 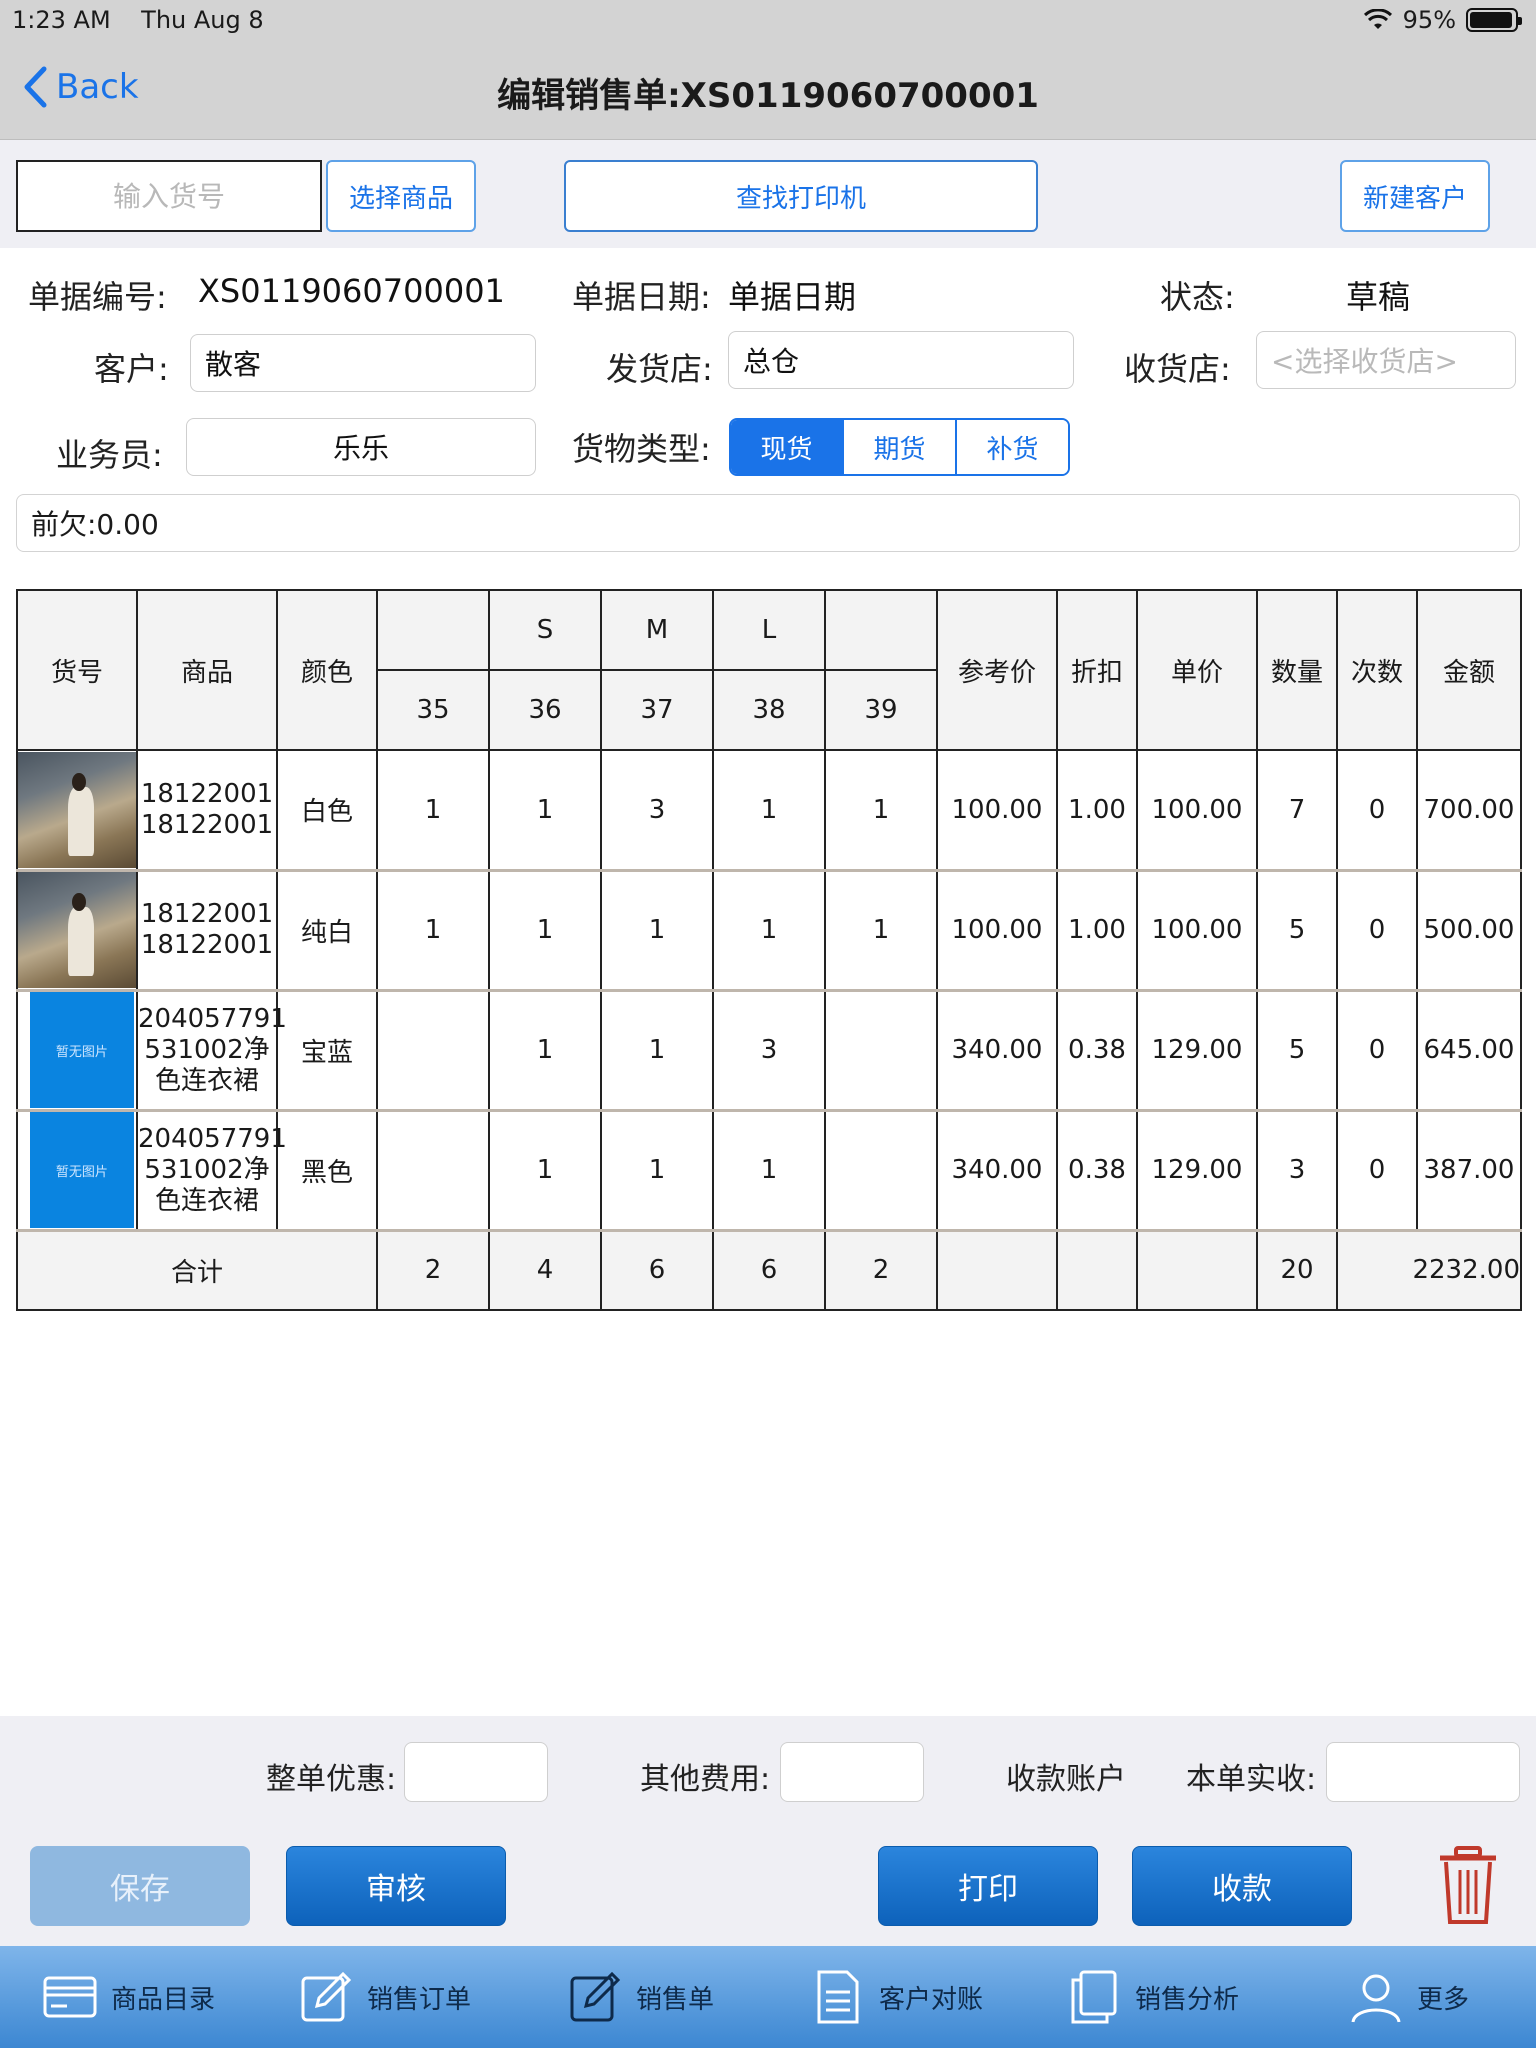 I want to click on customer-field: 散客, so click(x=363, y=363).